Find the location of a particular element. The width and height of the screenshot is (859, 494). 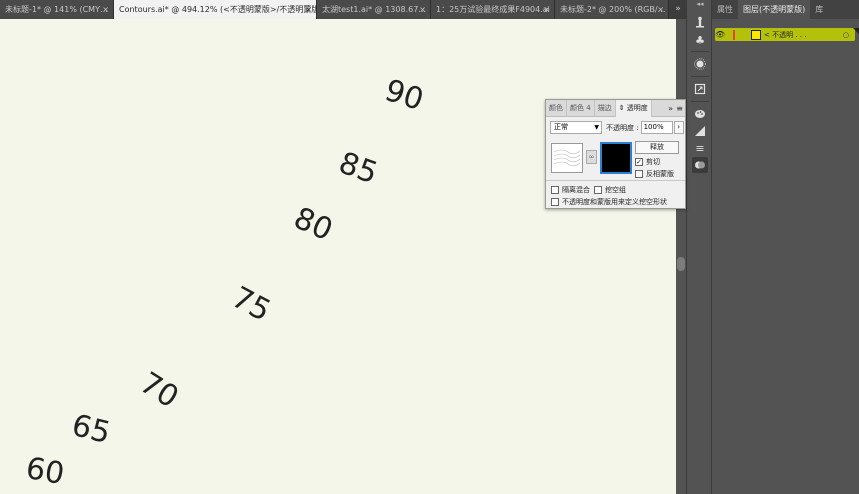

puppet-warp-icon is located at coordinates (700, 22).